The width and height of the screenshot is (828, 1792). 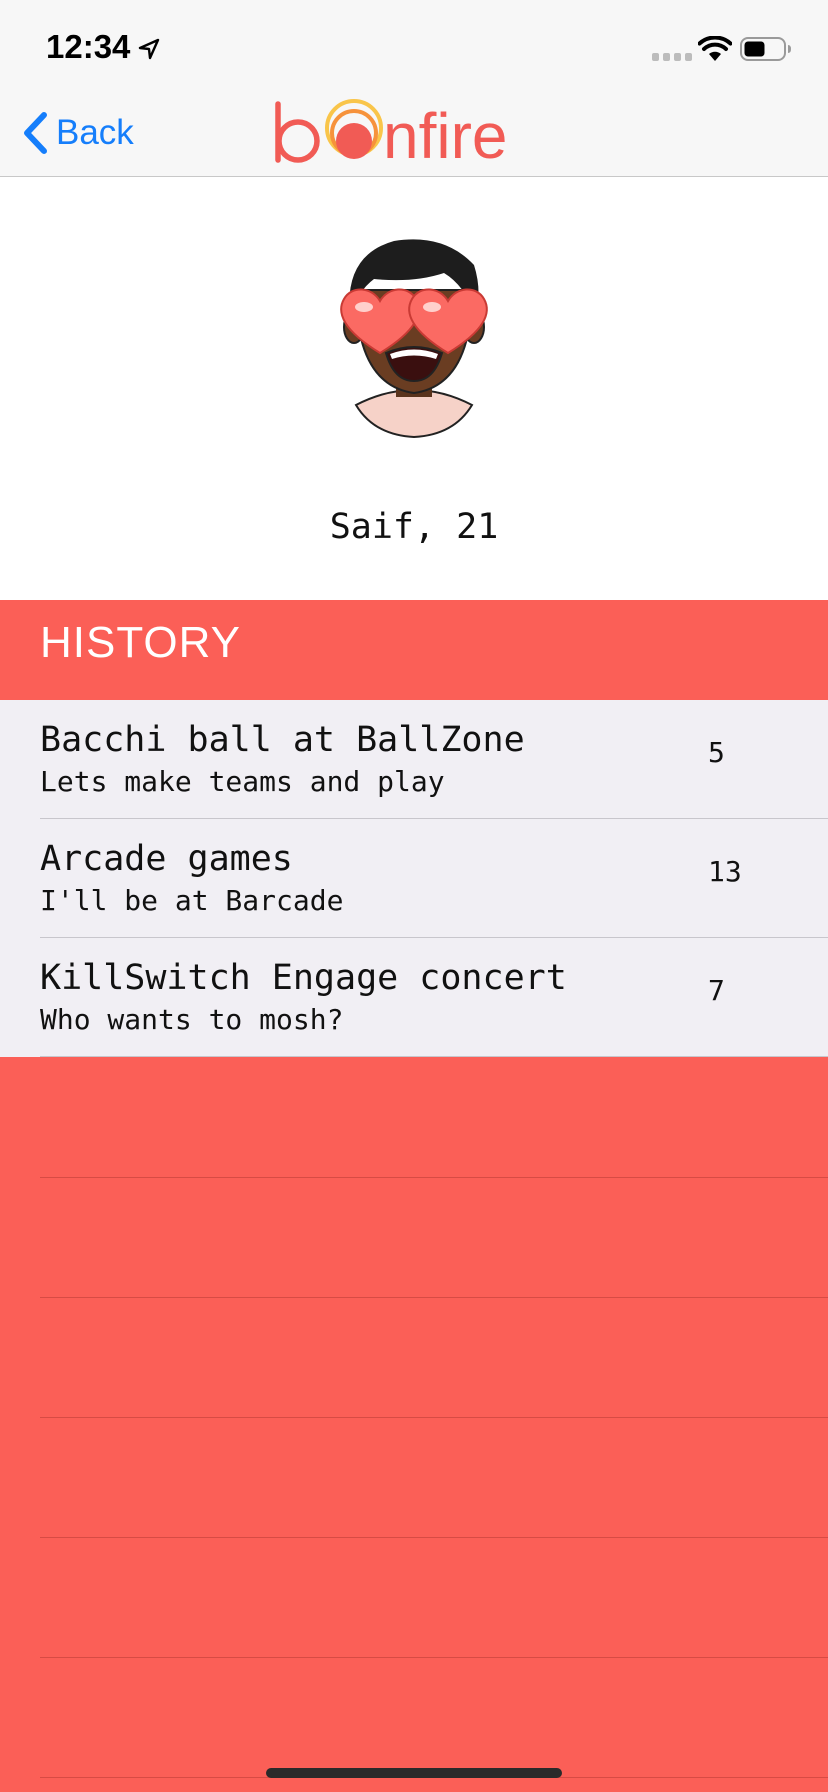 What do you see at coordinates (95, 132) in the screenshot?
I see `back-label: Back` at bounding box center [95, 132].